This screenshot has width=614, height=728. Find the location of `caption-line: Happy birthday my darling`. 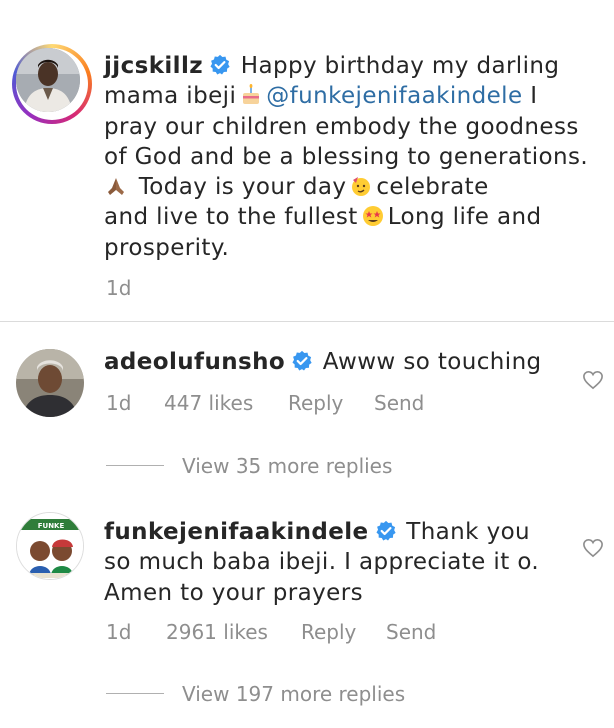

caption-line: Happy birthday my darling is located at coordinates (400, 66).